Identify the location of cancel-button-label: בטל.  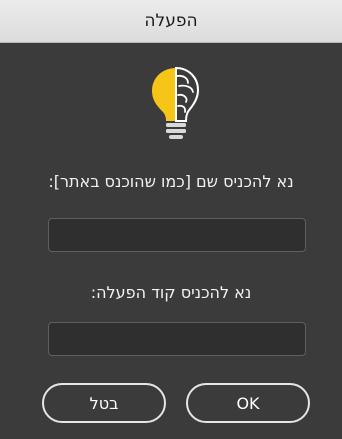
(104, 403).